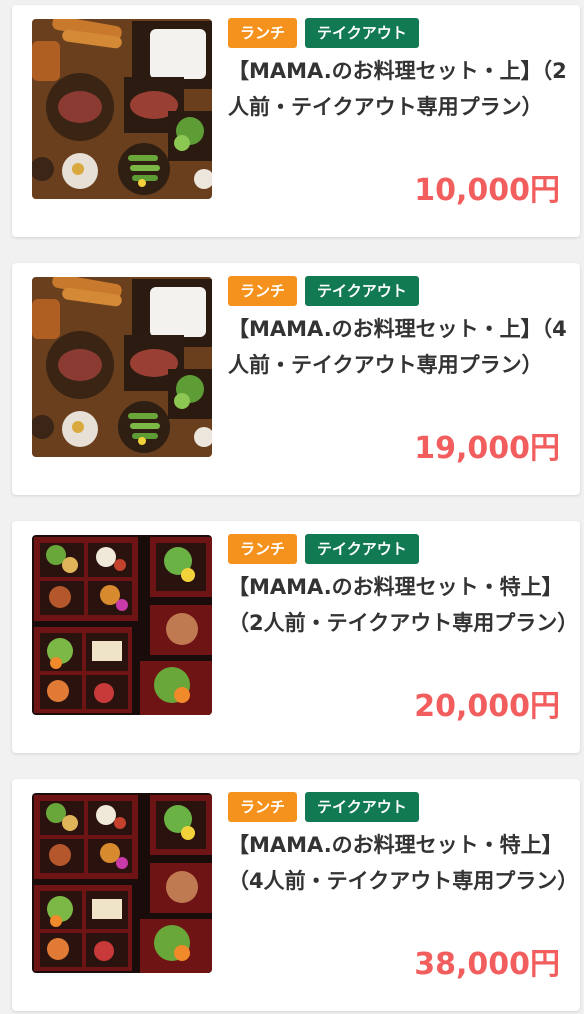  Describe the element at coordinates (487, 448) in the screenshot. I see `plan-price: 19,000円` at that location.